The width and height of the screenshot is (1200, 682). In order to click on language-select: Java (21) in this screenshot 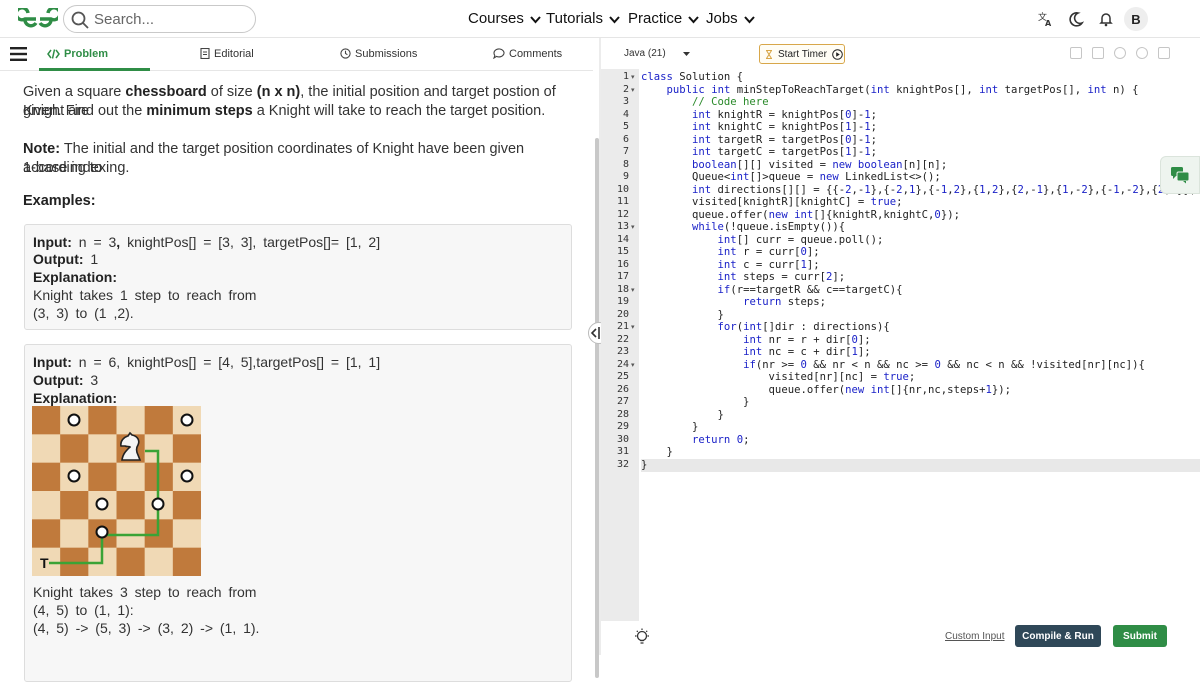, I will do `click(658, 54)`.